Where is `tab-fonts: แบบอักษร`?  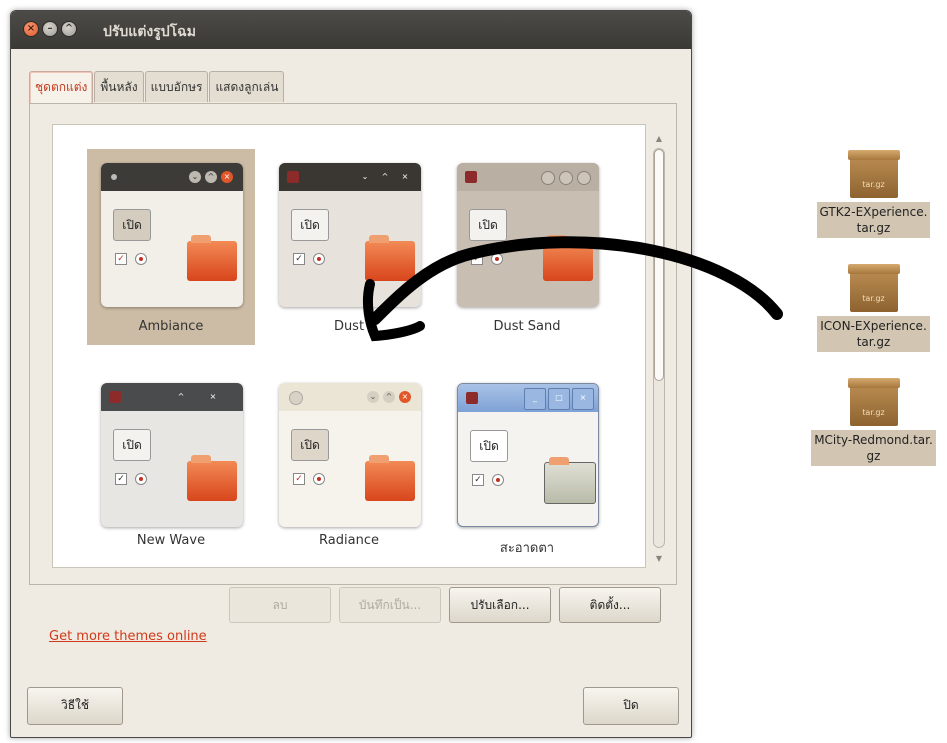 tab-fonts: แบบอักษร is located at coordinates (176, 86).